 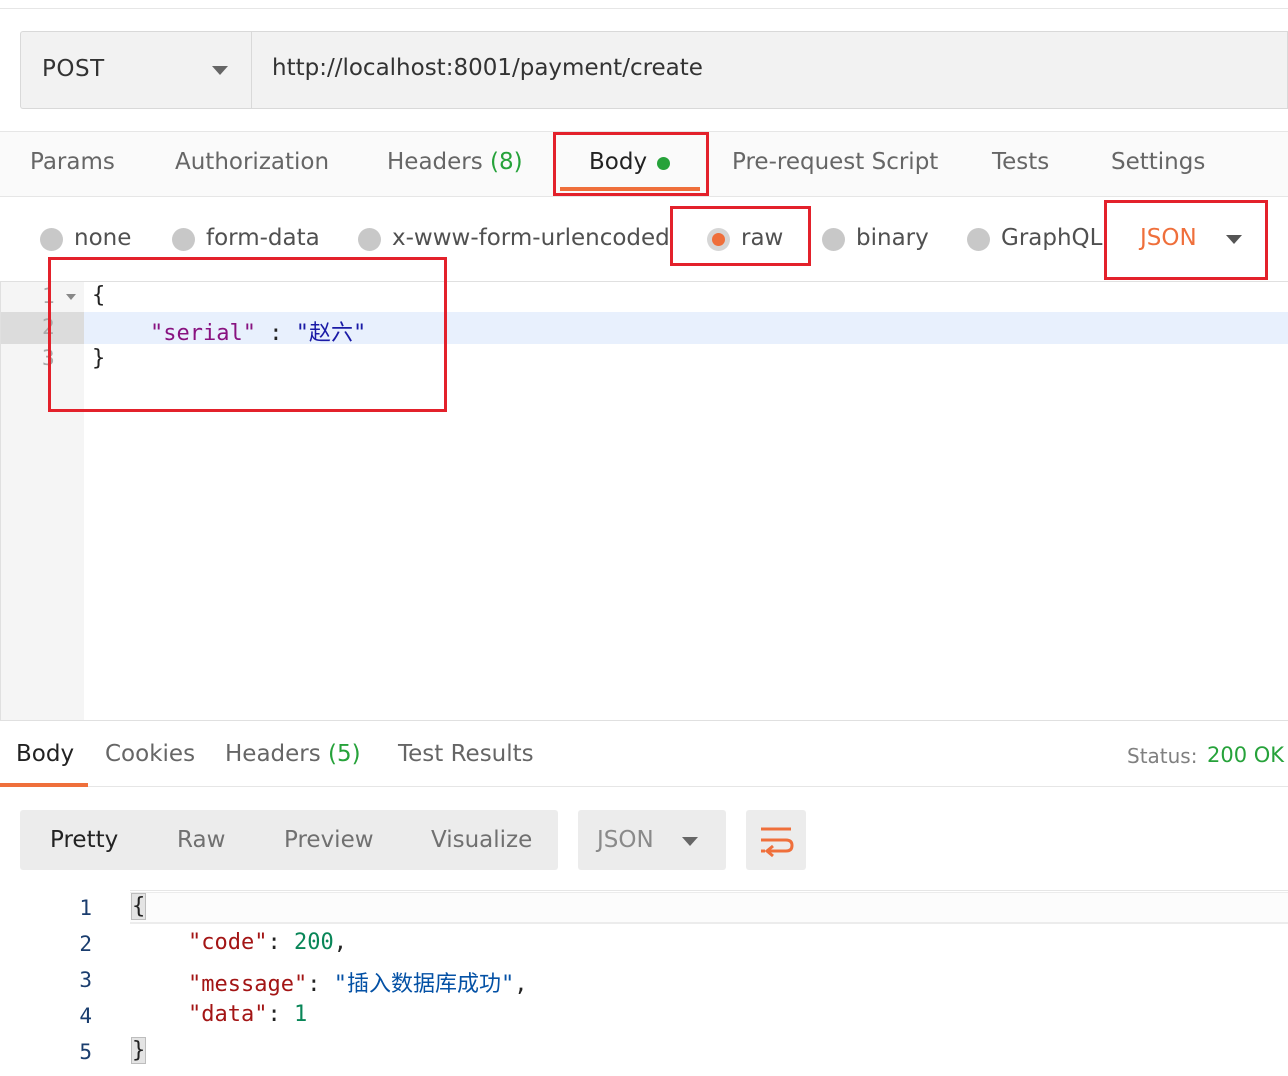 I want to click on top-divider, so click(x=644, y=8).